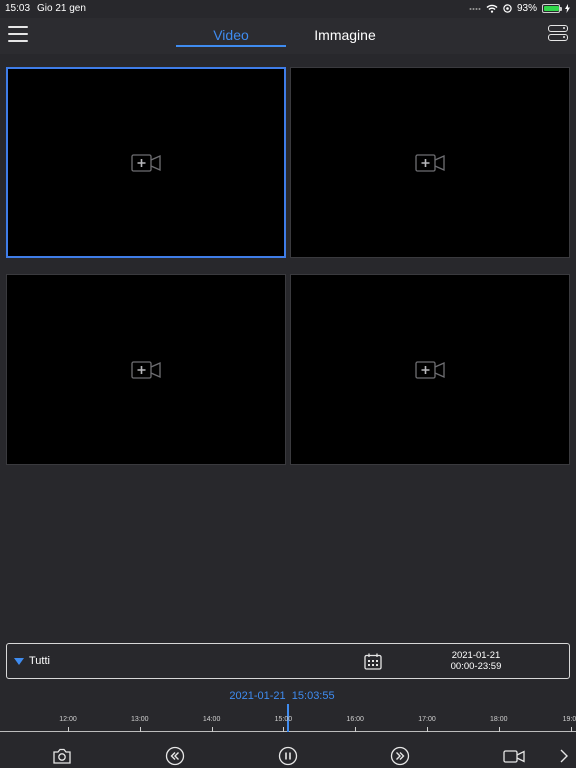 The height and width of the screenshot is (768, 576). Describe the element at coordinates (476, 655) in the screenshot. I see `date-range-date: 2021-01-21` at that location.